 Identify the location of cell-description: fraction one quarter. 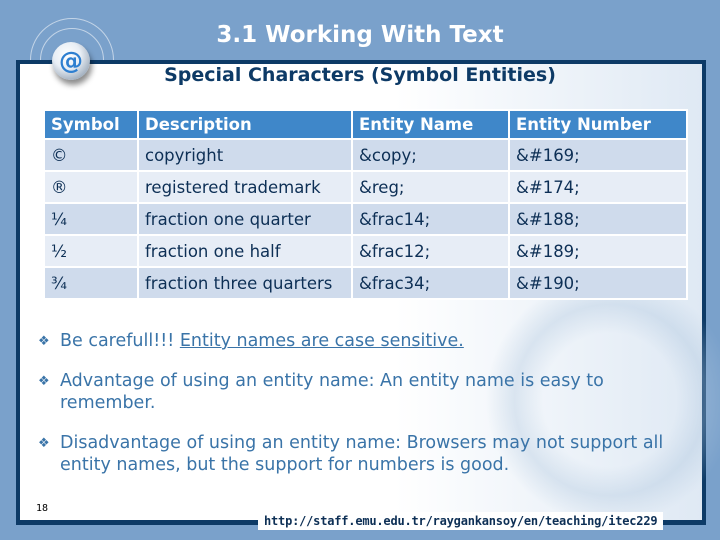
(245, 219).